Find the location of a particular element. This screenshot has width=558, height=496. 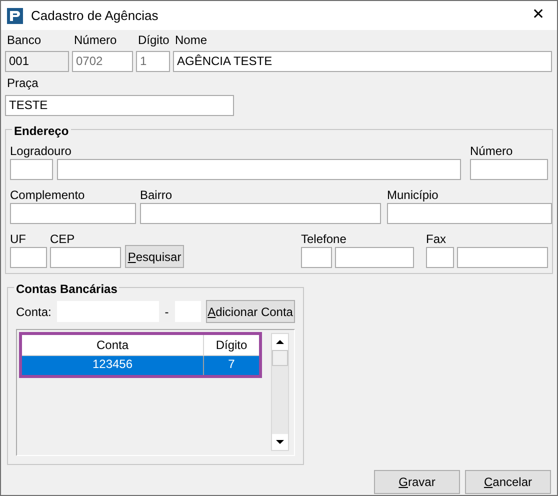

field-label: Bairro is located at coordinates (157, 195).